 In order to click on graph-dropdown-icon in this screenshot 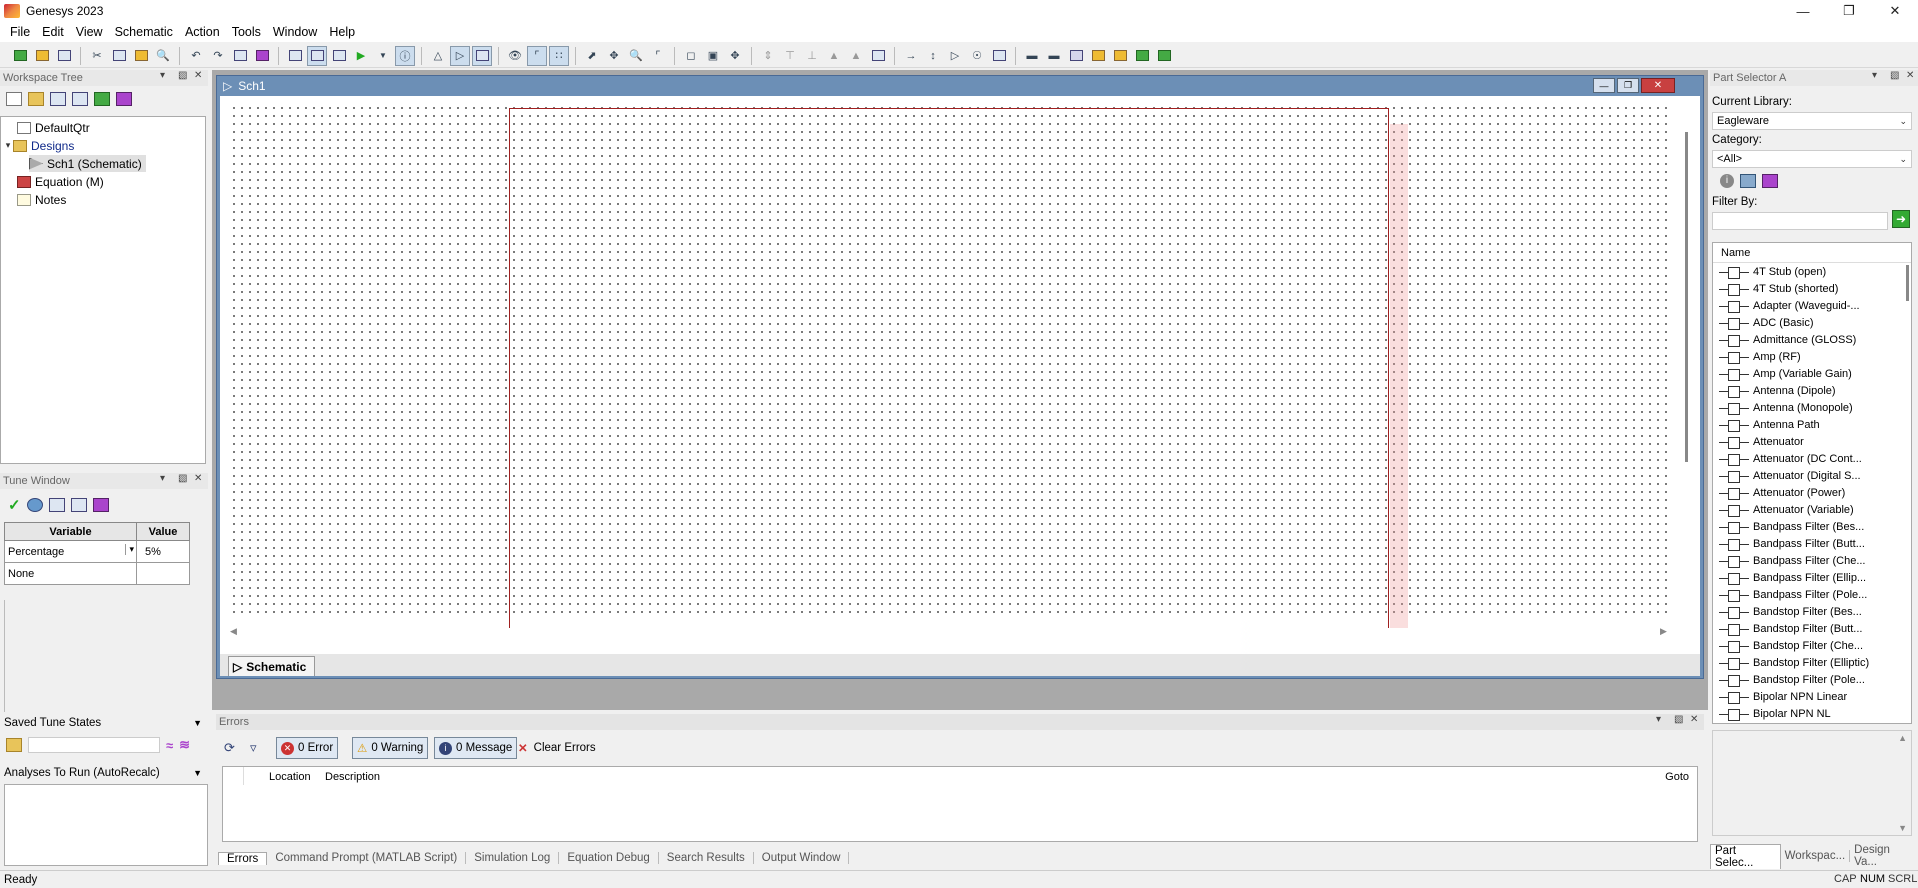, I will do `click(78, 505)`.